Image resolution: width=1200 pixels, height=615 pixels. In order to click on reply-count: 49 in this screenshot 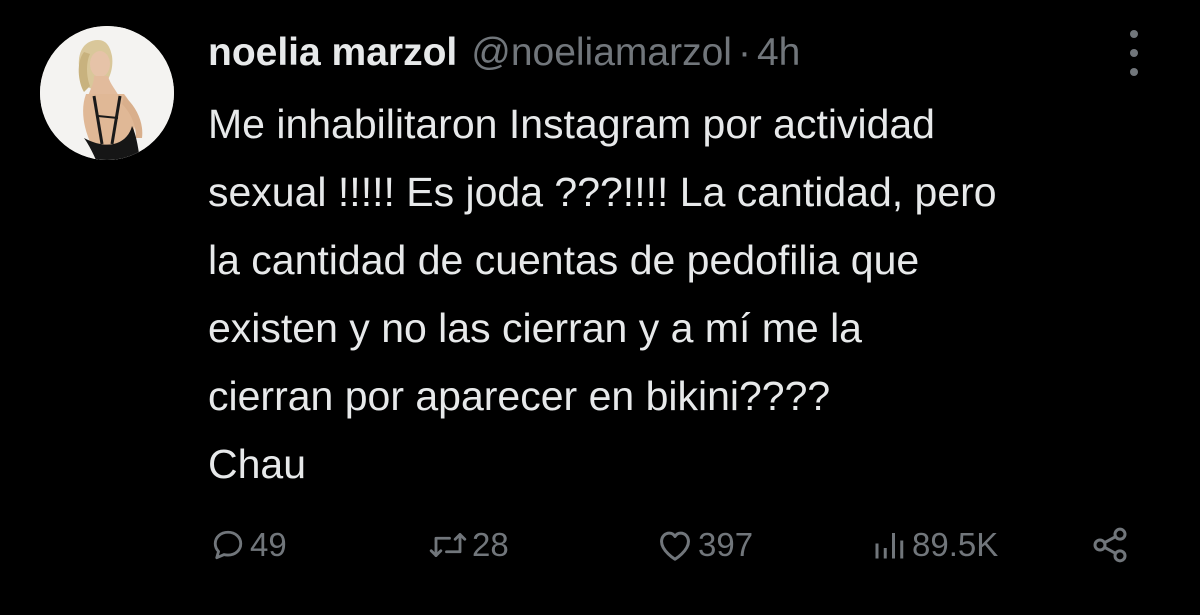, I will do `click(268, 544)`.